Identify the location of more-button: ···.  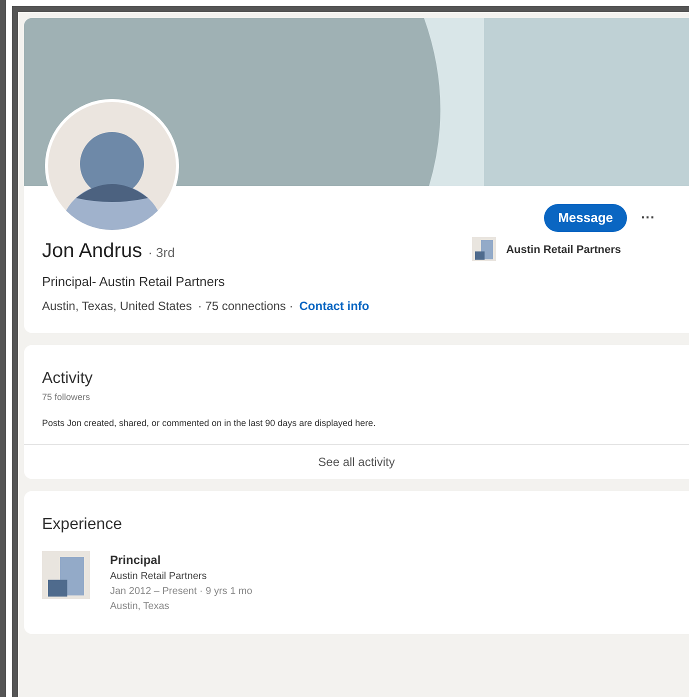
(648, 217).